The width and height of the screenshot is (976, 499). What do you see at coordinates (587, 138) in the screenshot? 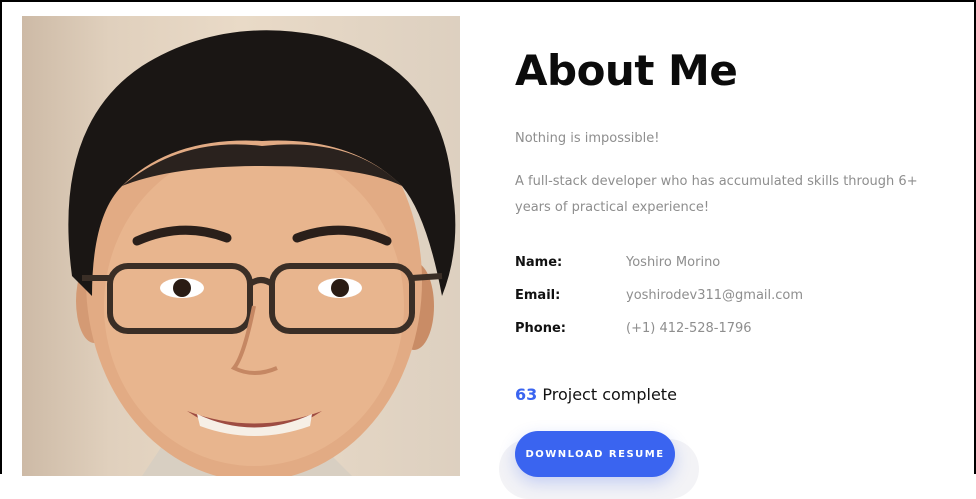
I see `tagline: Nothing is impossible!` at bounding box center [587, 138].